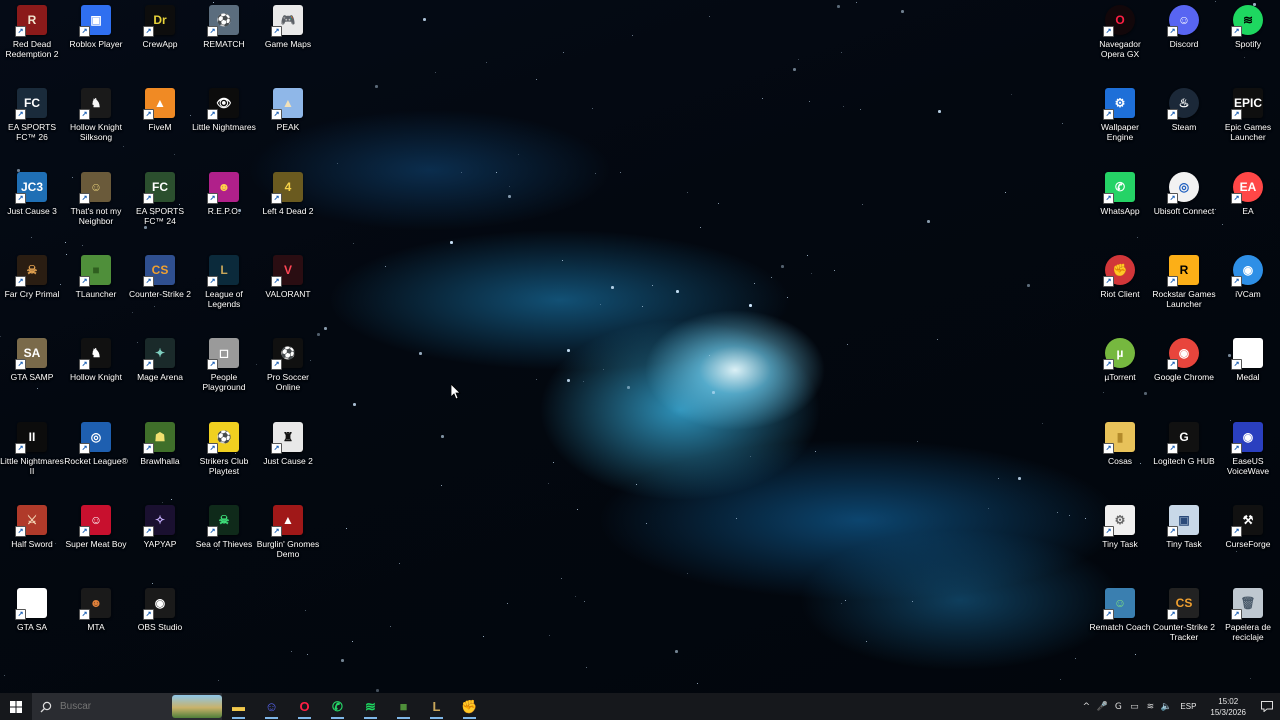 The height and width of the screenshot is (720, 1280). Describe the element at coordinates (1120, 539) in the screenshot. I see `desktop-icon-tiny-task: ⚙ ↗ Tiny Task` at that location.